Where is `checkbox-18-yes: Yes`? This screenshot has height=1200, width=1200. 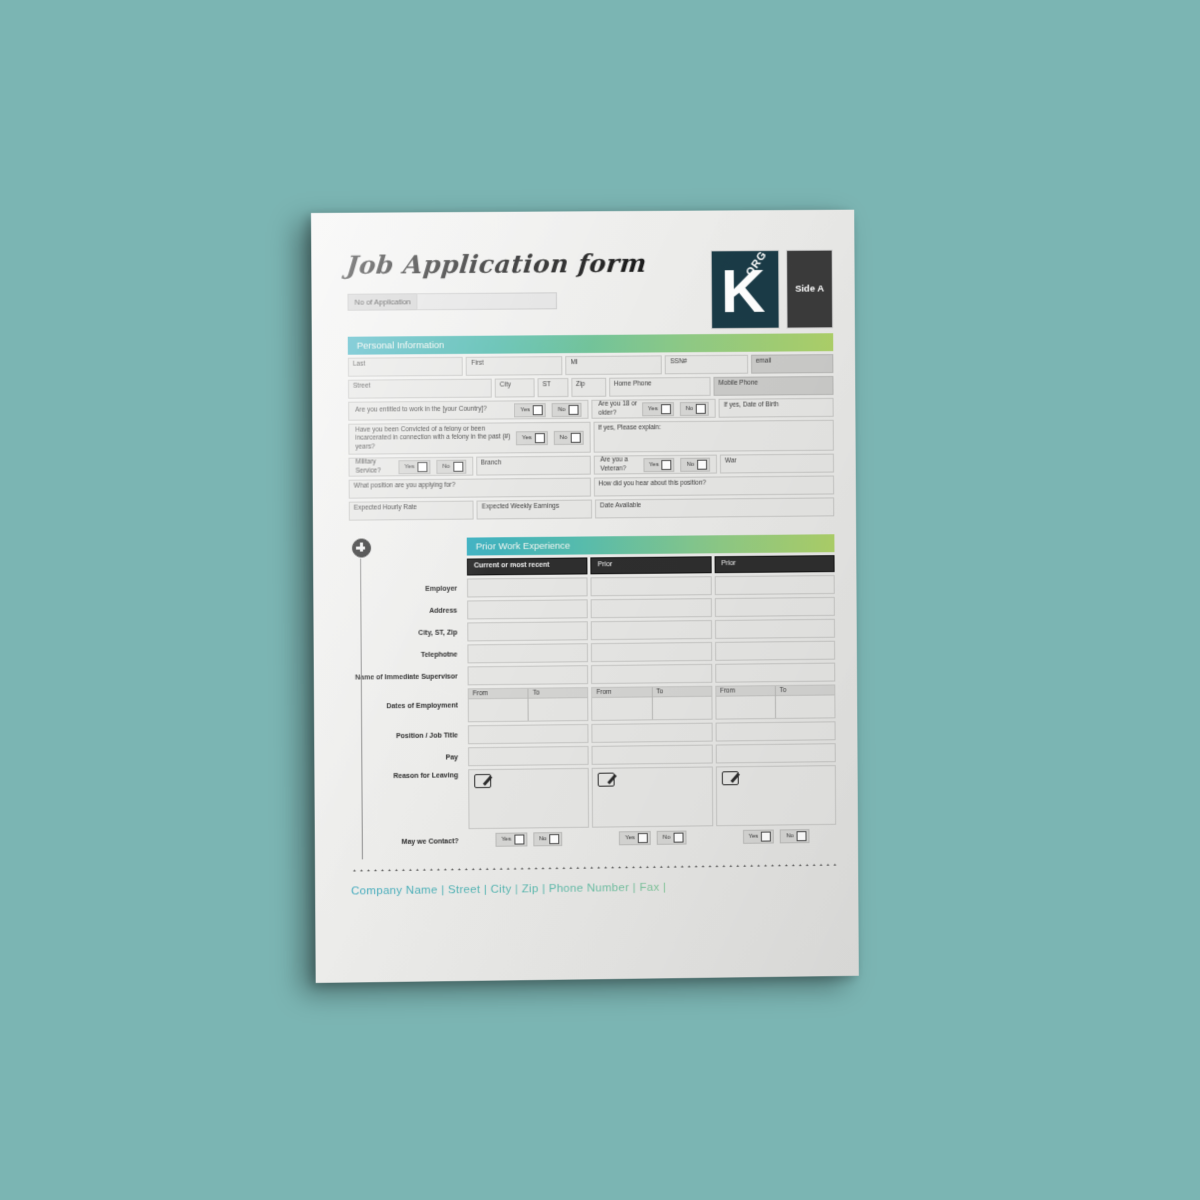
checkbox-18-yes: Yes is located at coordinates (657, 408).